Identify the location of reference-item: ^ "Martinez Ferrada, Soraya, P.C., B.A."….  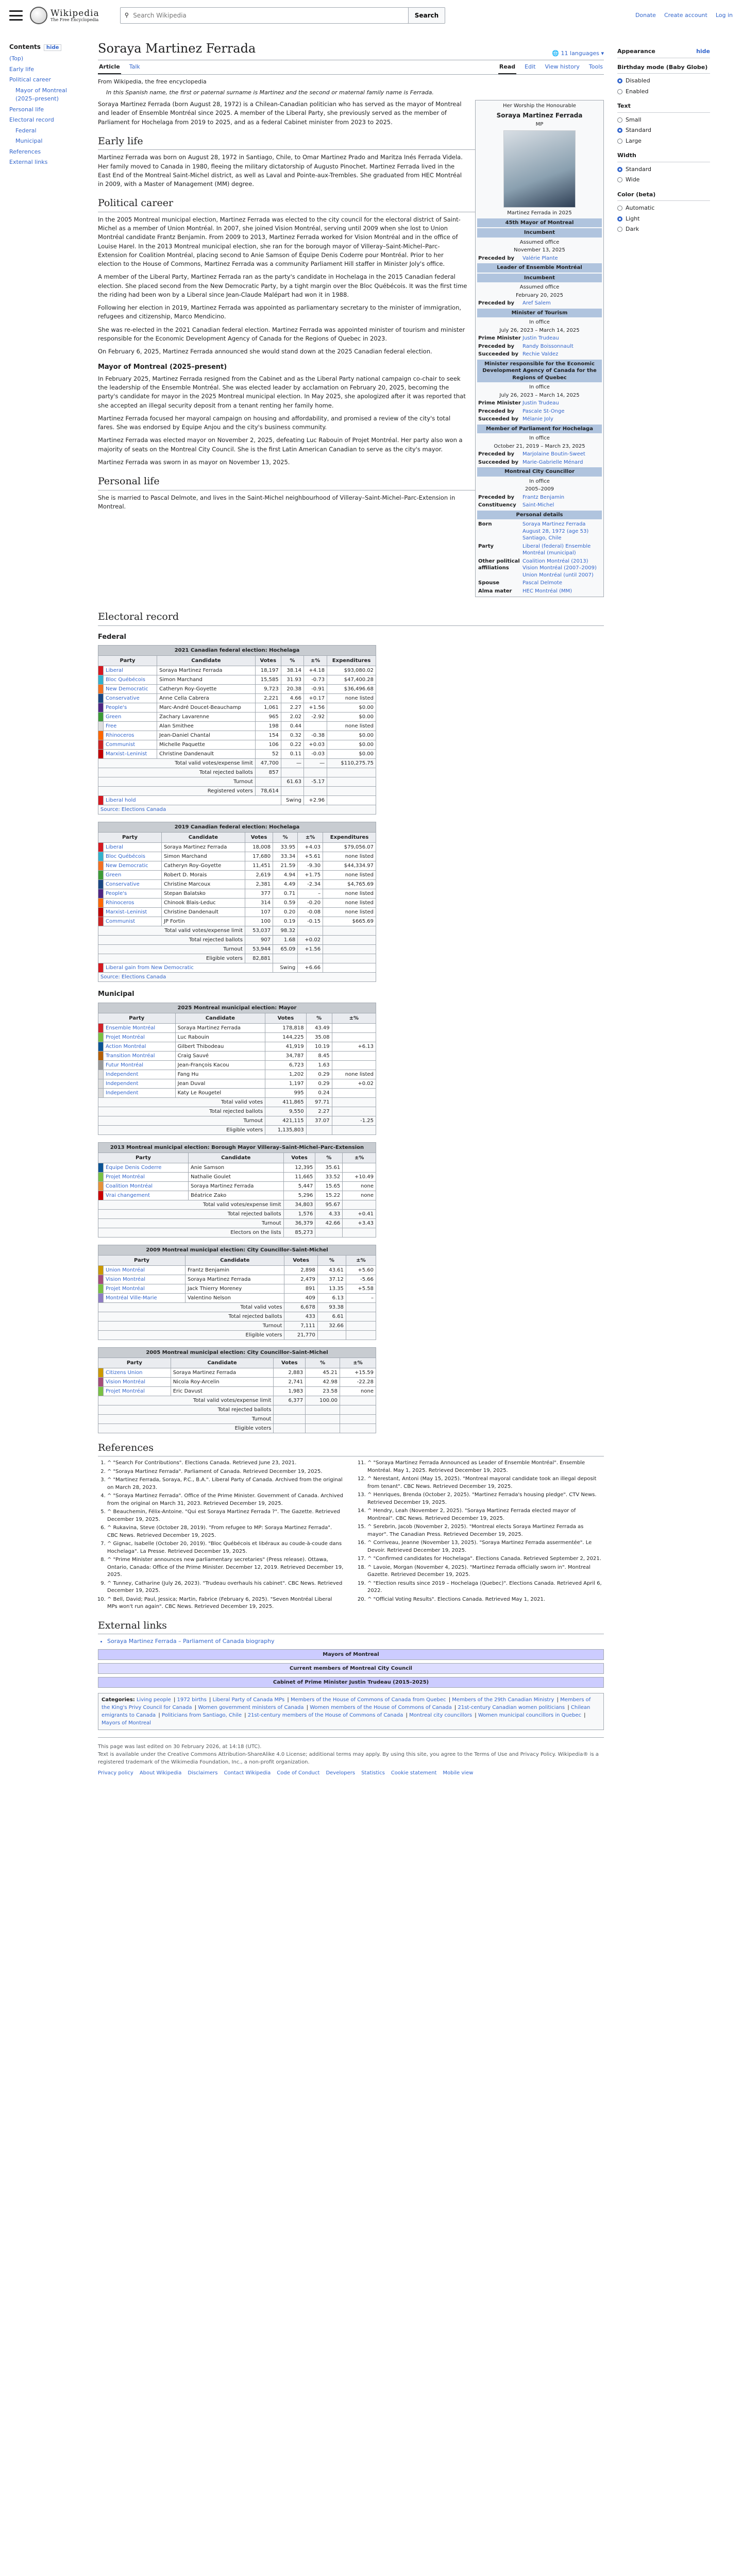
(225, 1484).